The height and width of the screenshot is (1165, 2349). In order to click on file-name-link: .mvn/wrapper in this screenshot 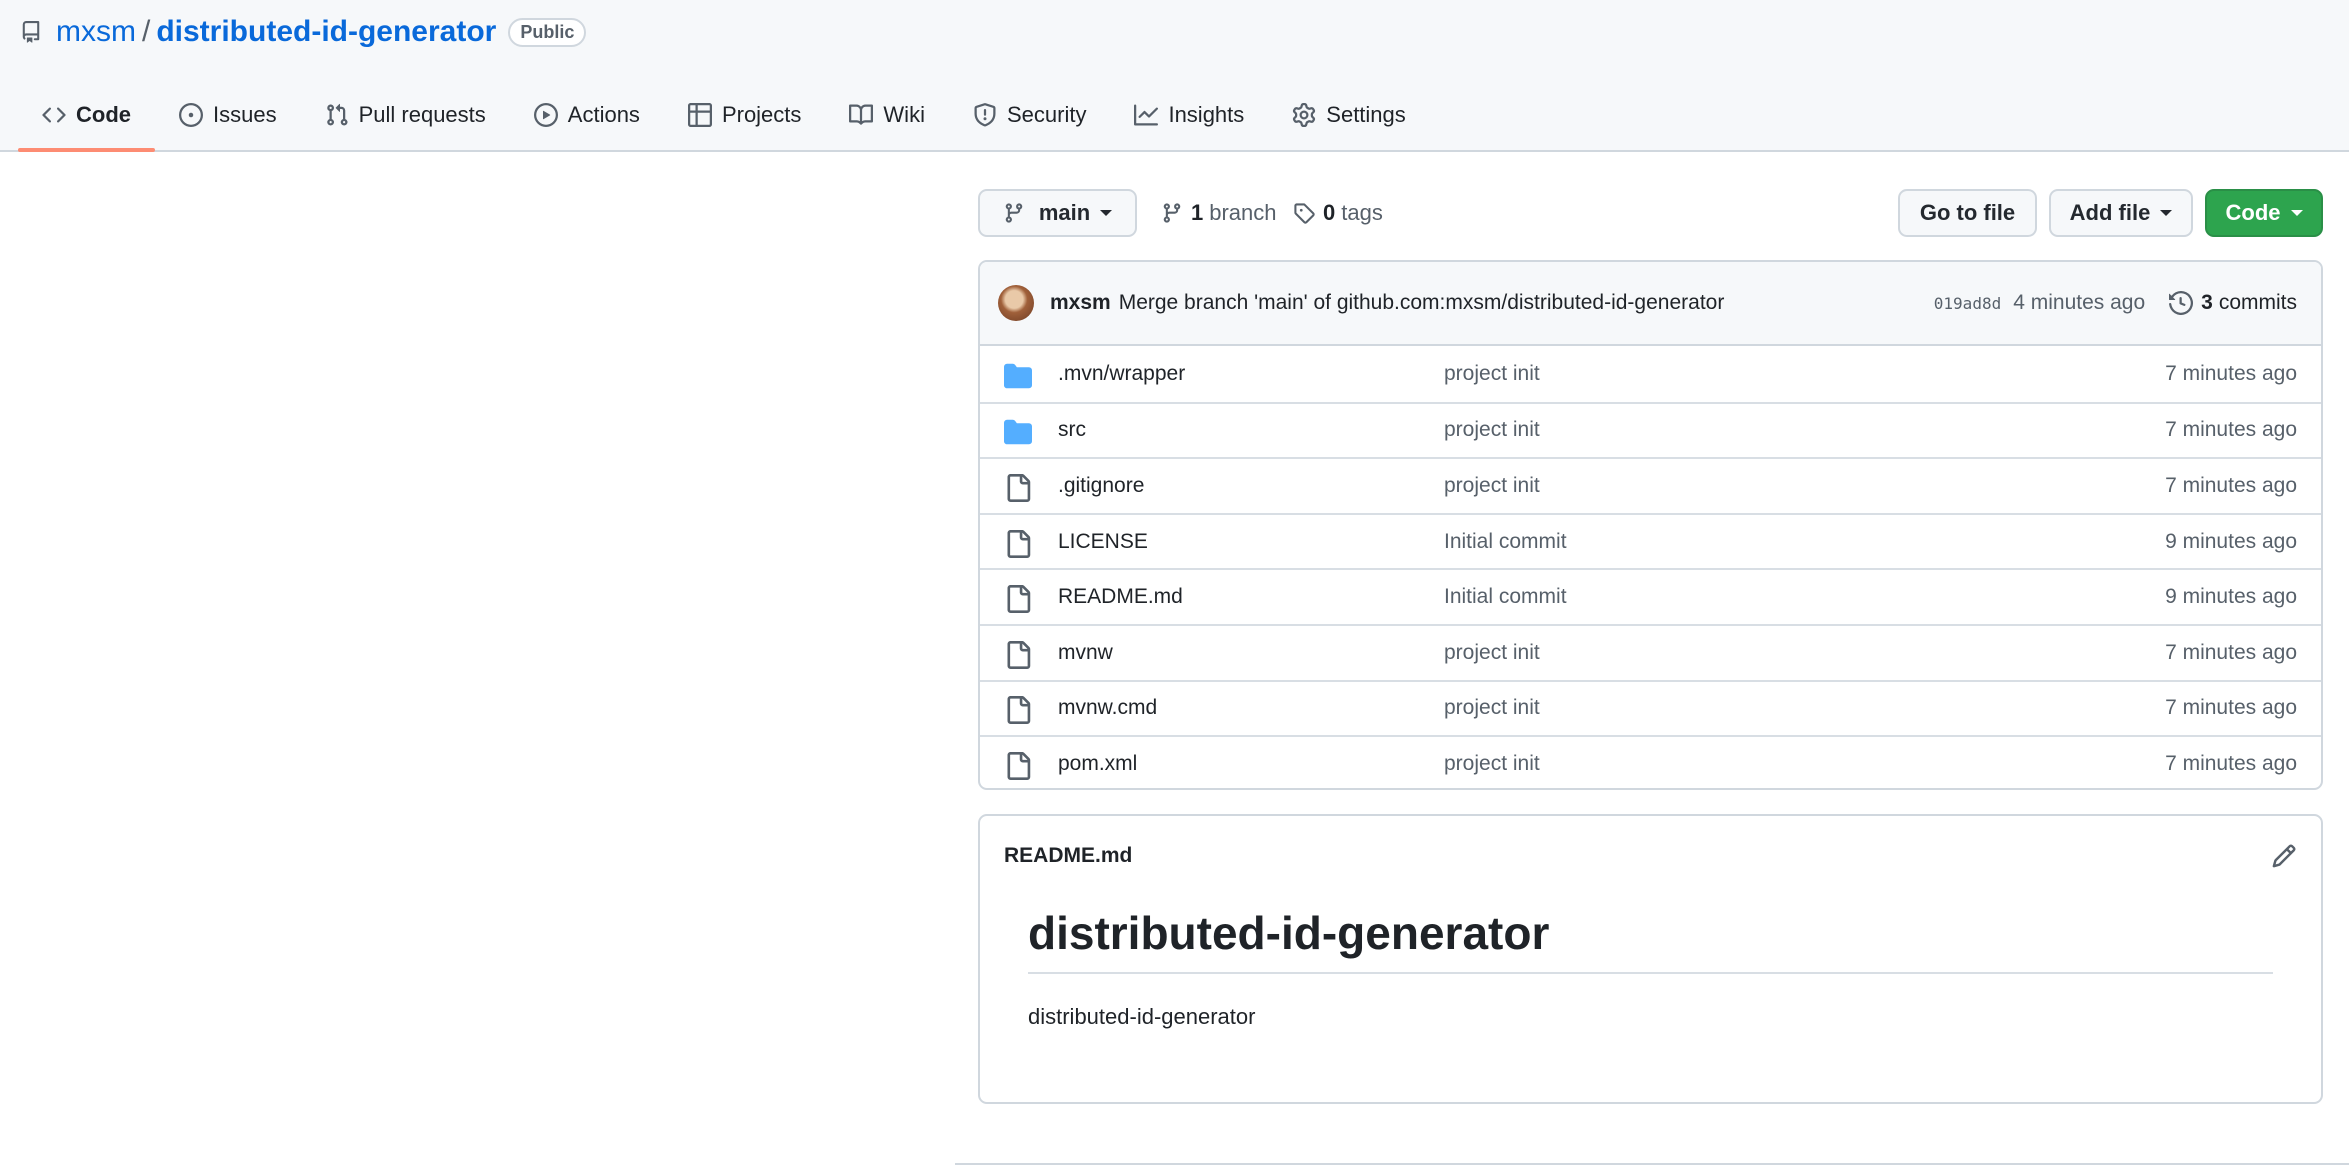, I will do `click(1251, 374)`.